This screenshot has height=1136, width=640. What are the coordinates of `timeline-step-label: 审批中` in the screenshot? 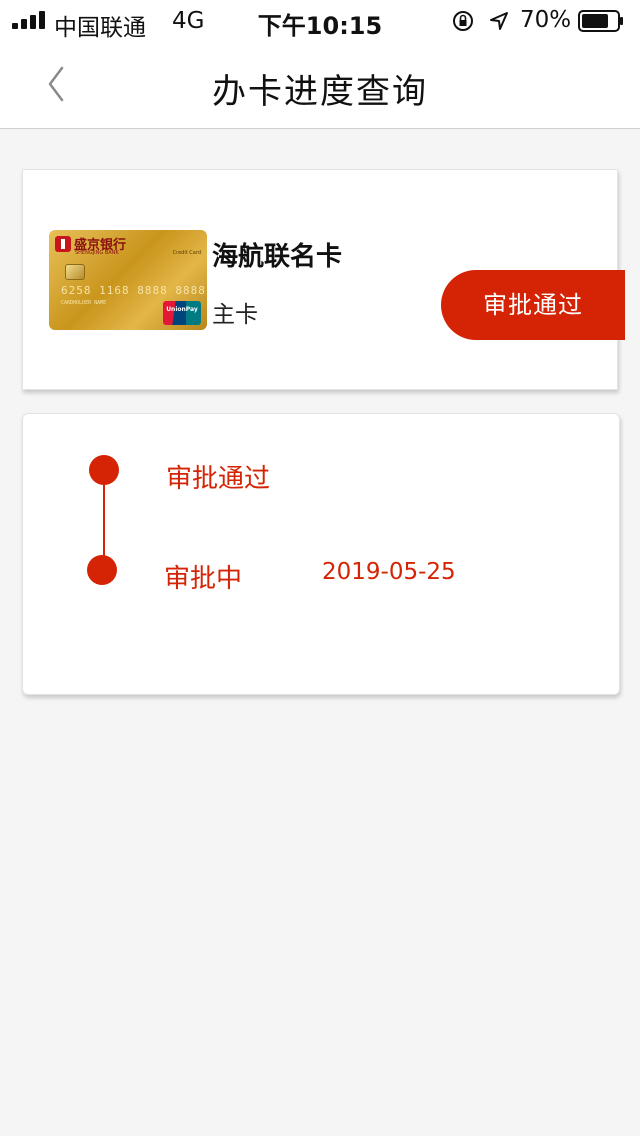 It's located at (203, 579).